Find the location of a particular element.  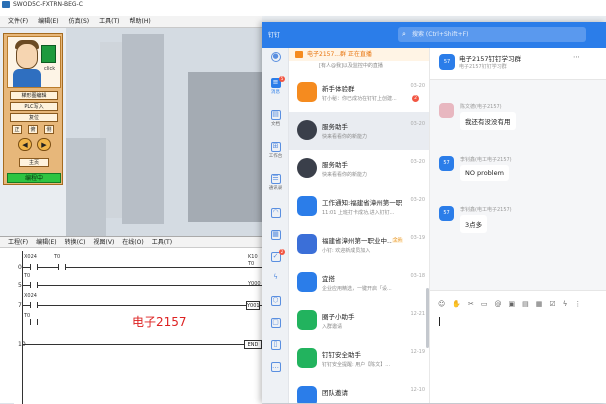

doc-icon: ▤ is located at coordinates (525, 305).